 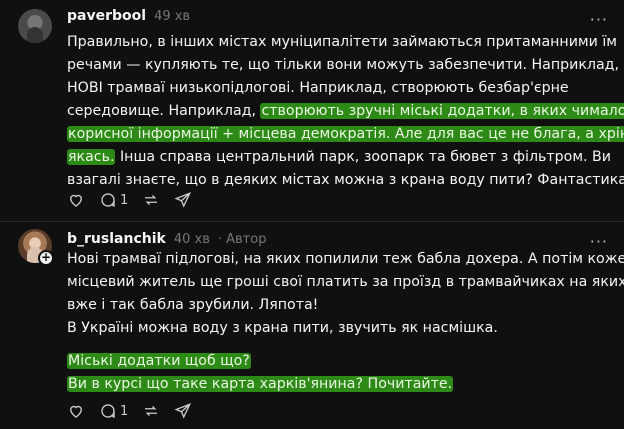 What do you see at coordinates (193, 305) in the screenshot?
I see `text-line: вже і так бабла зрубили. Ляпота!` at bounding box center [193, 305].